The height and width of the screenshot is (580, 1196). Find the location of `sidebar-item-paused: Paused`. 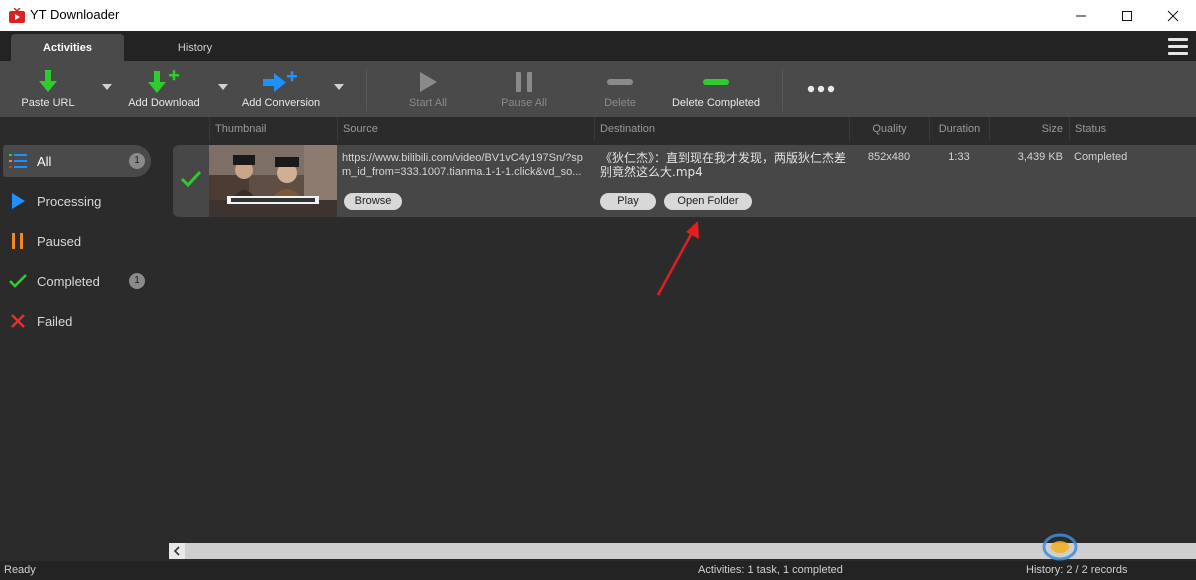

sidebar-item-paused: Paused is located at coordinates (77, 241).